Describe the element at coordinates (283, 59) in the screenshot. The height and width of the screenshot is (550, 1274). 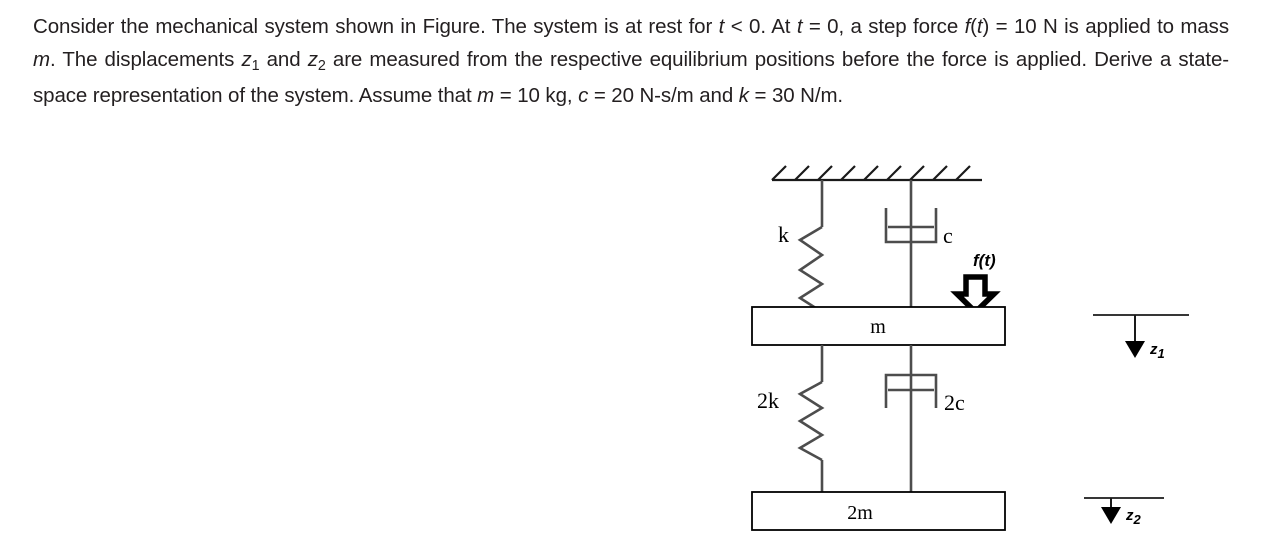
I see `text-run: and` at that location.